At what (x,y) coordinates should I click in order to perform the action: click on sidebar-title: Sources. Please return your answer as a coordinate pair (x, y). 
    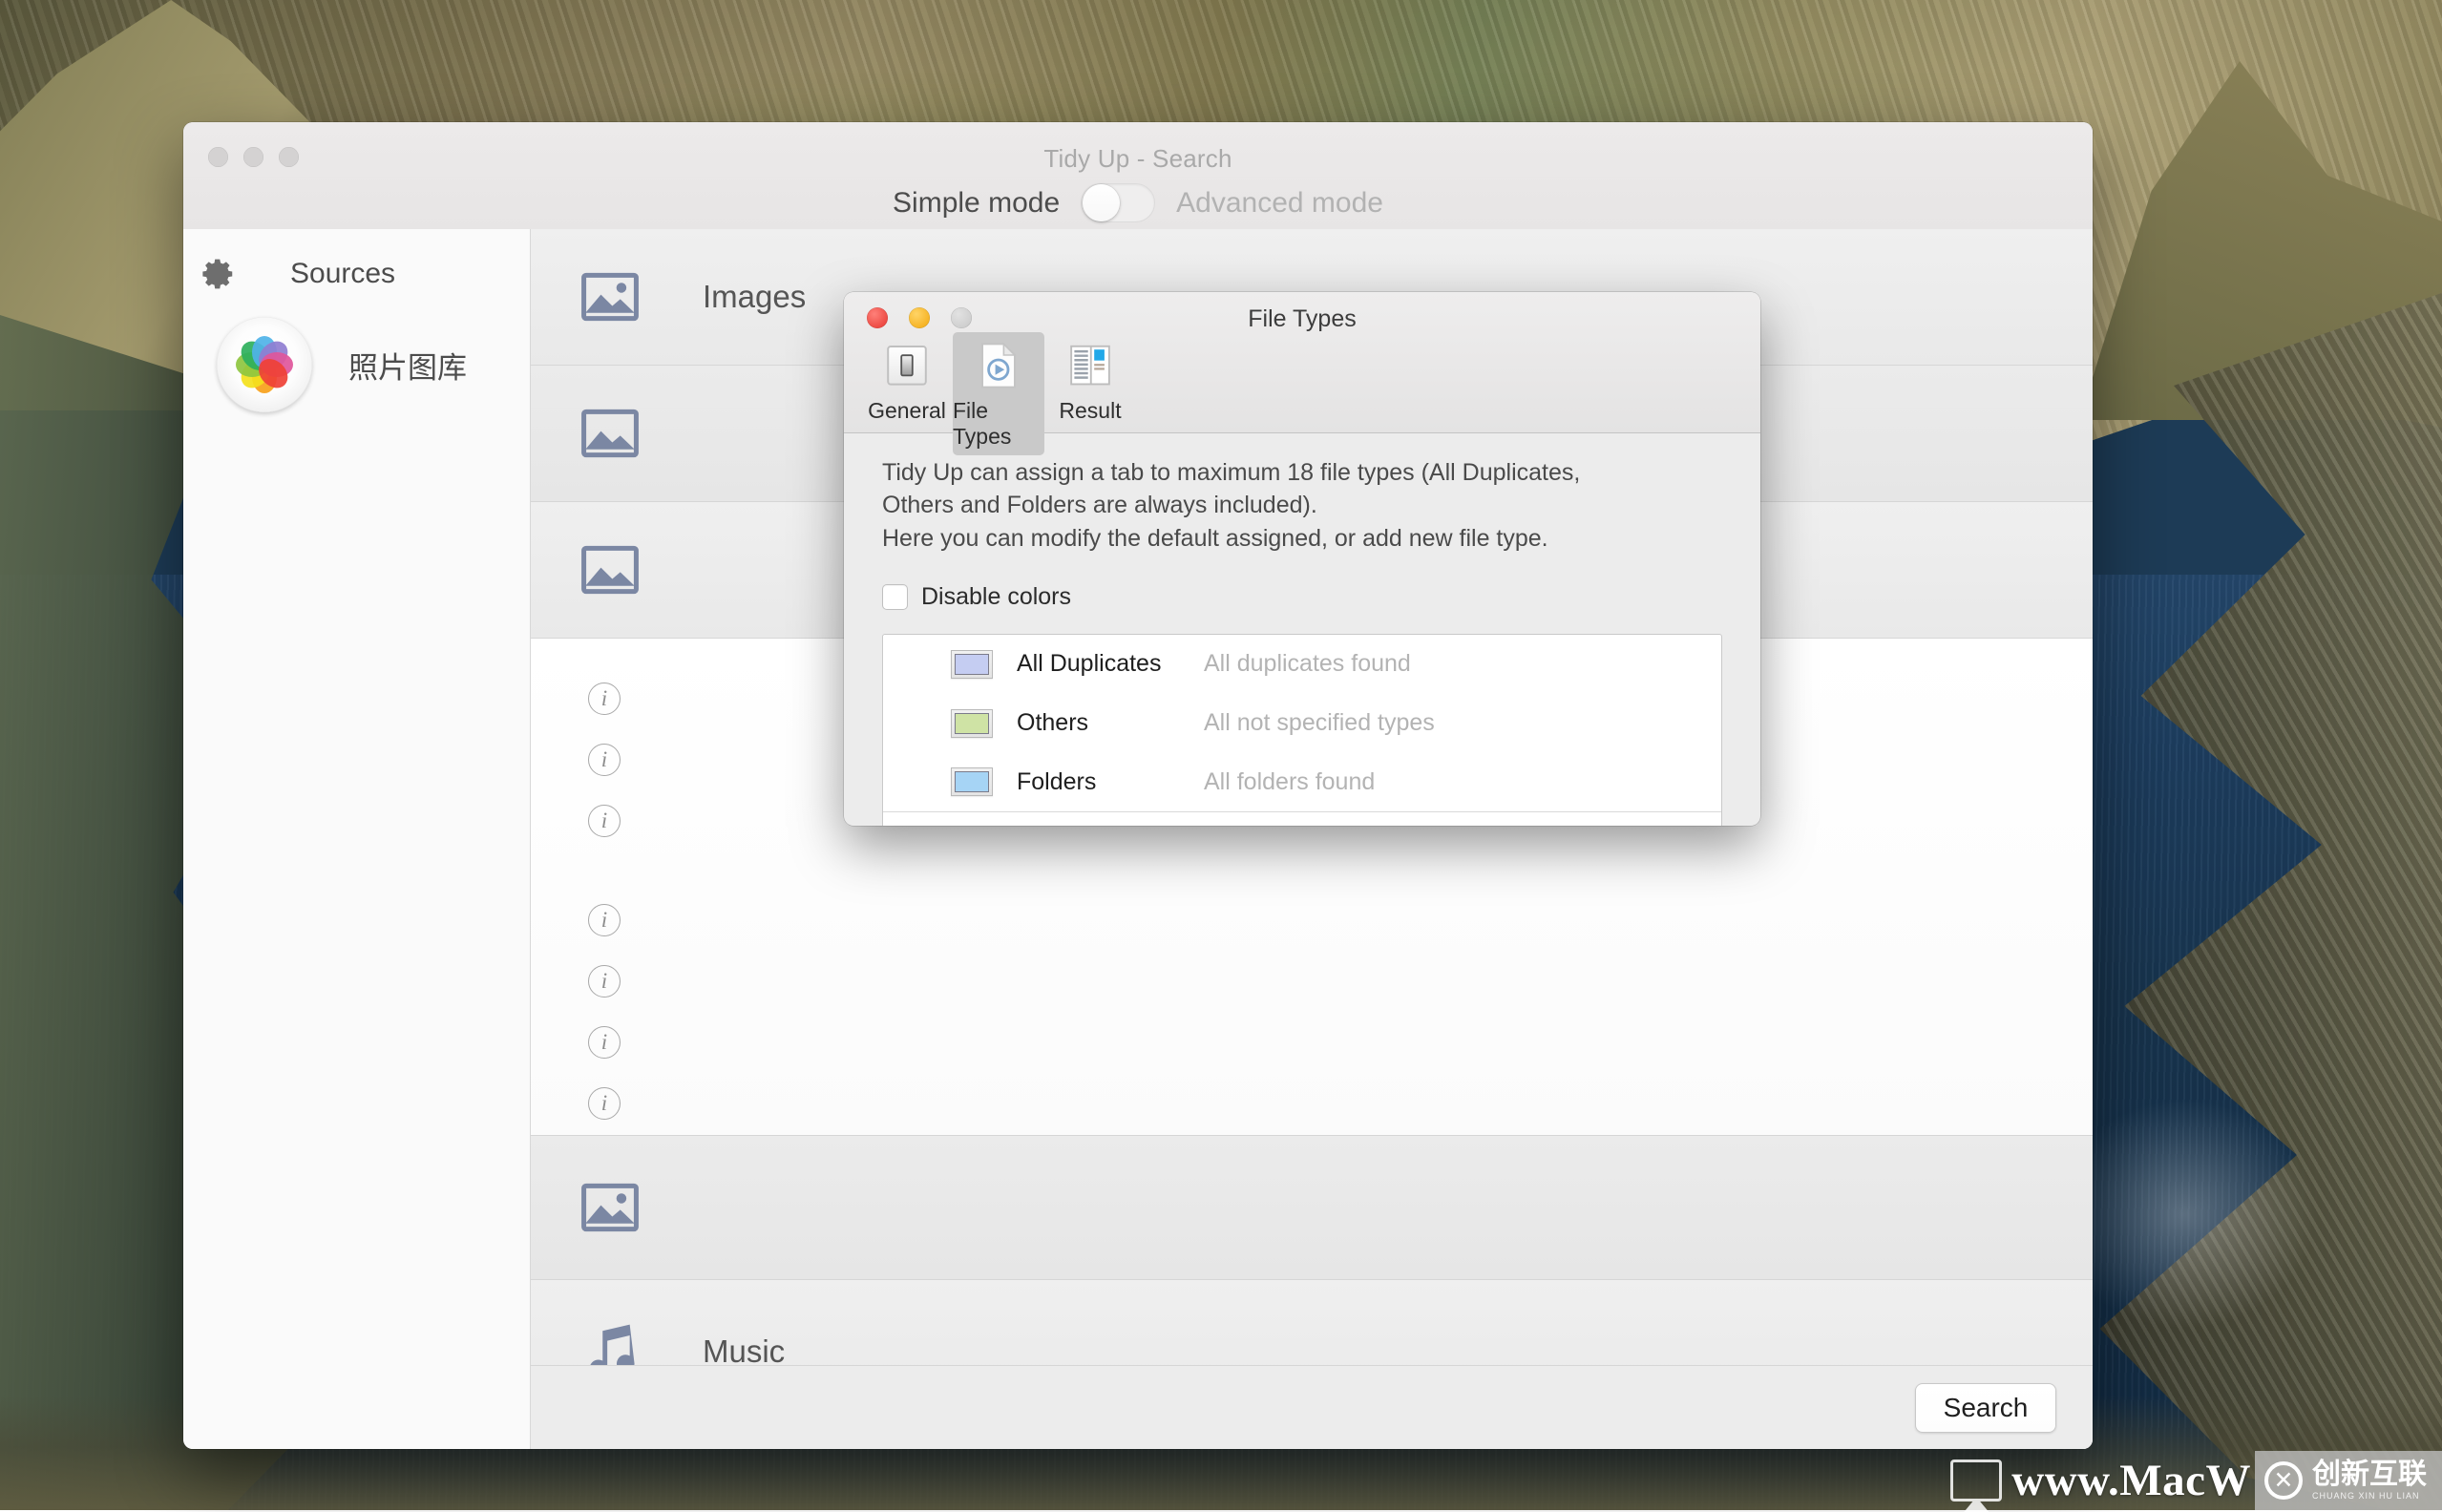
    Looking at the image, I should click on (342, 274).